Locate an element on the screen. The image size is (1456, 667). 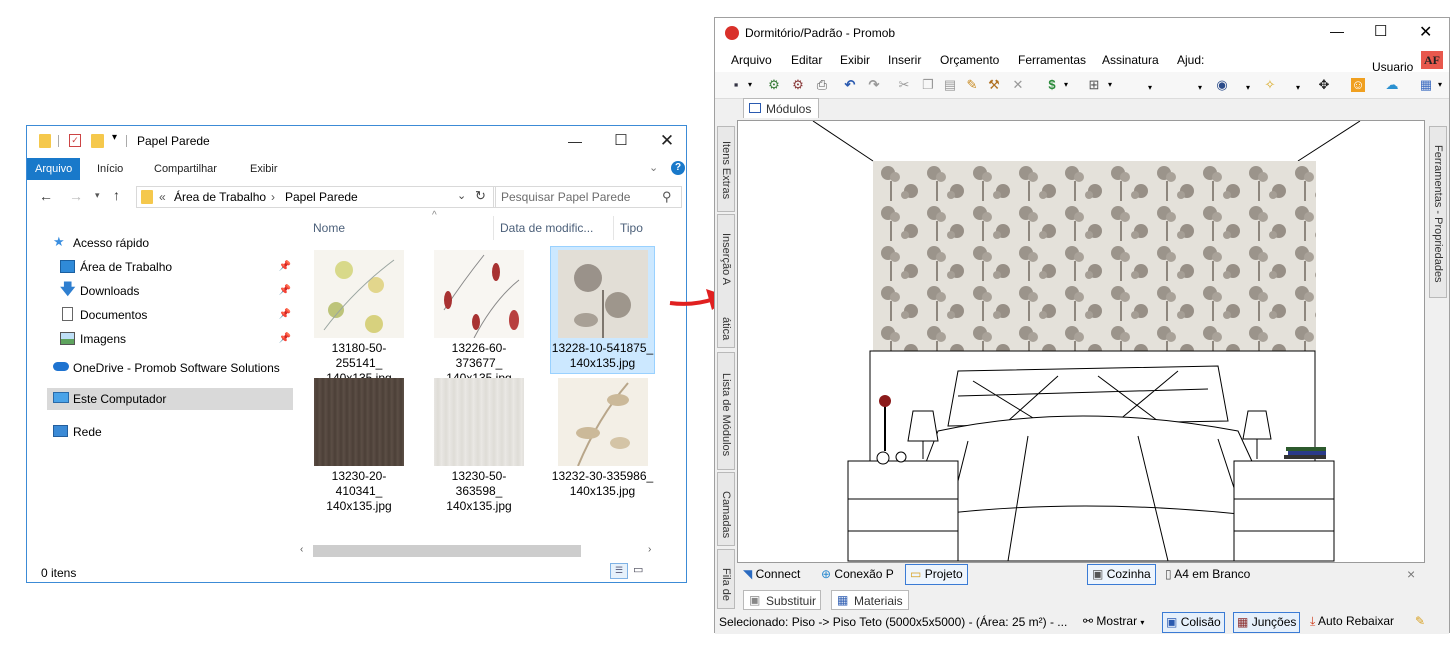
large-icons-view-icon: ▭ is located at coordinates (641, 570).